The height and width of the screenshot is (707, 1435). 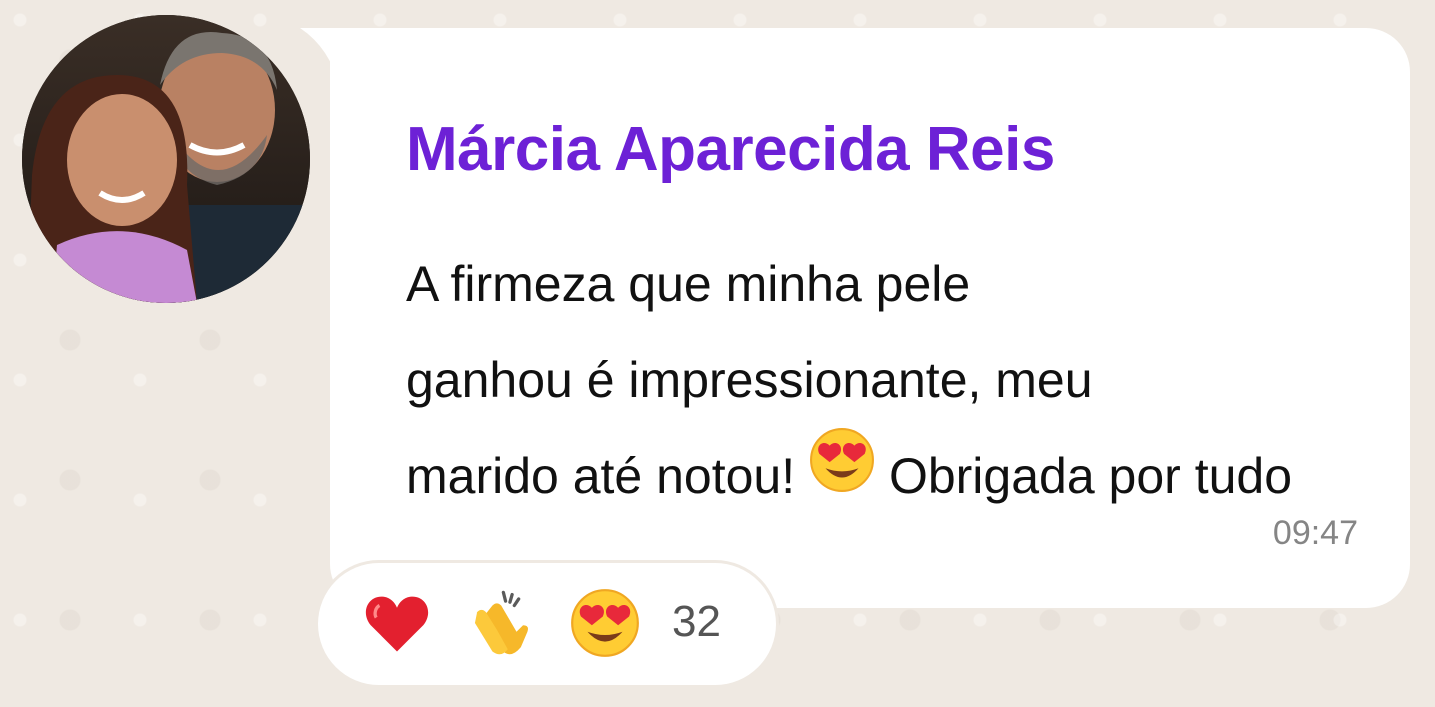 I want to click on sender-name: Márcia Aparecida Reis, so click(x=730, y=149).